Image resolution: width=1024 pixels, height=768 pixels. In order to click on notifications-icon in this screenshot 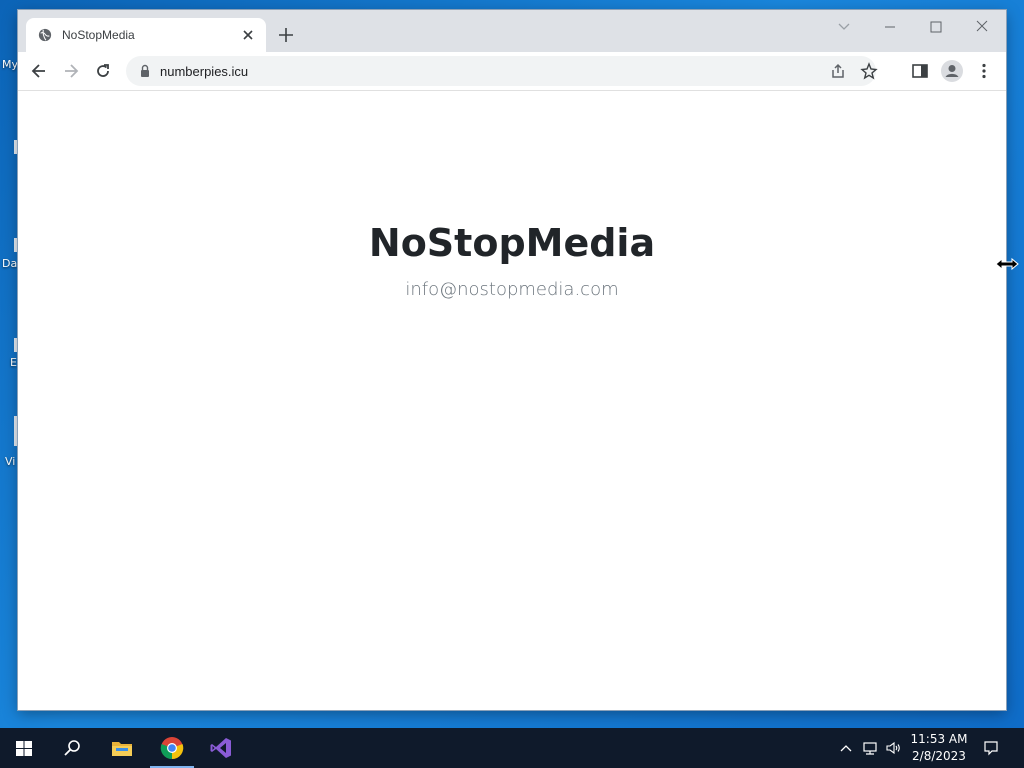, I will do `click(991, 748)`.